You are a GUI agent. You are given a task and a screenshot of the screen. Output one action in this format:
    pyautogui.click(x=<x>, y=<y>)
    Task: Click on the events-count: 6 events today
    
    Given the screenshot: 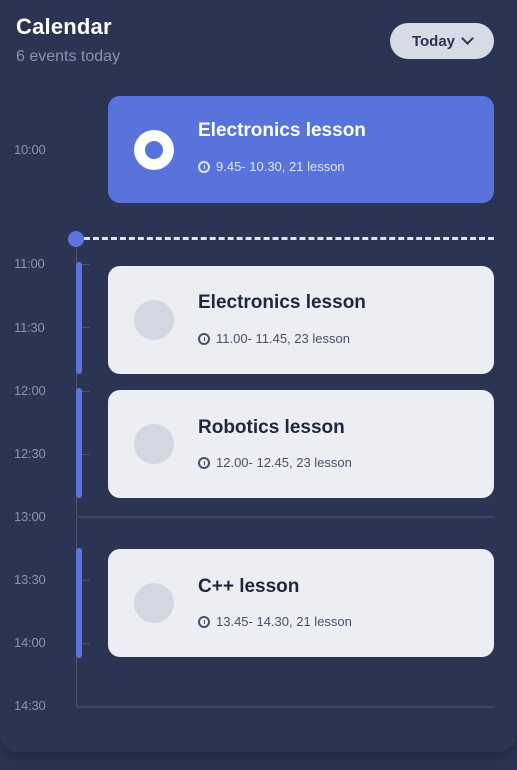 What is the action you would take?
    pyautogui.click(x=68, y=56)
    